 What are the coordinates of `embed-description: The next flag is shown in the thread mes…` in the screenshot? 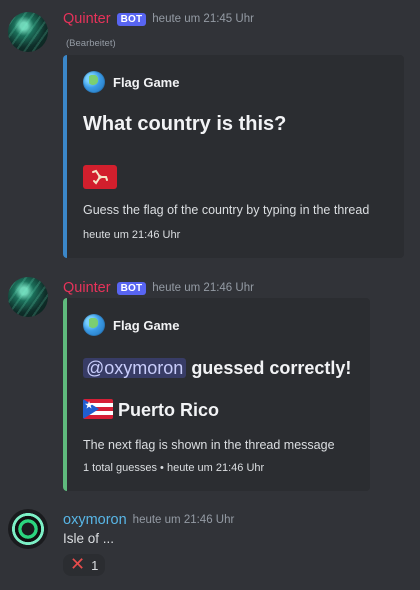 It's located at (209, 445).